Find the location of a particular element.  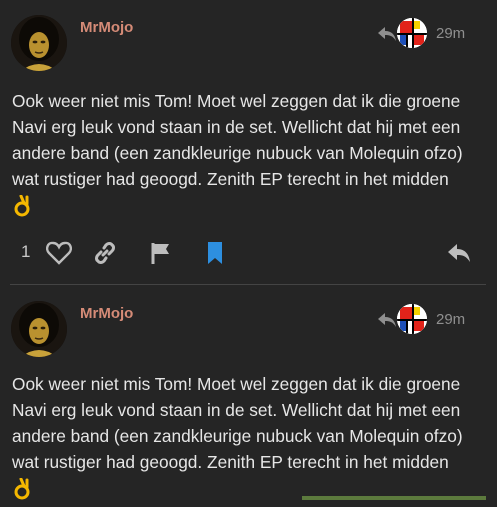

post-actions: 1 is located at coordinates (248, 253).